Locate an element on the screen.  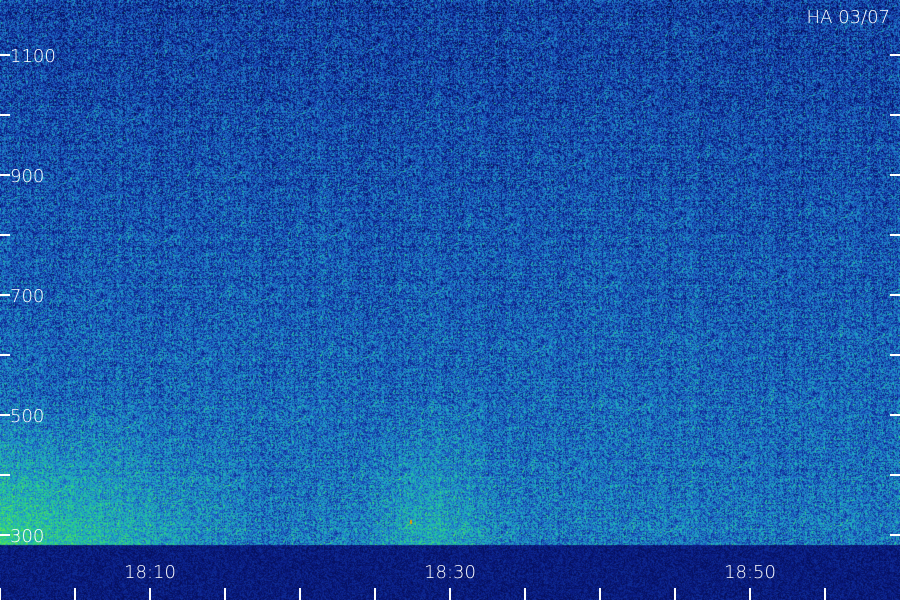
y-tick-label: 900 is located at coordinates (27, 176).